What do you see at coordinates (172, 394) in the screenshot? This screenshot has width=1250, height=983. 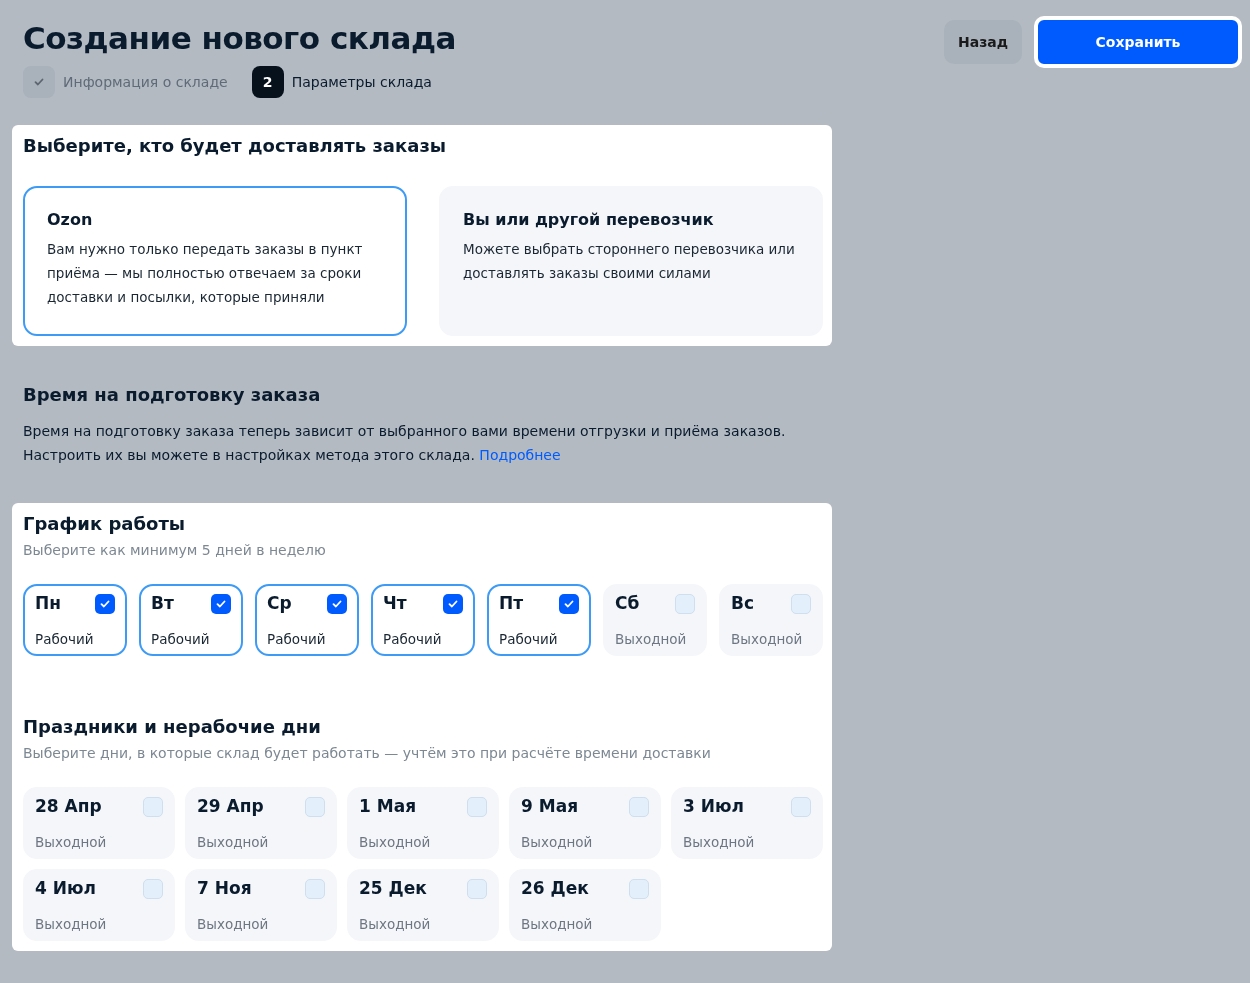 I see `section-title: Время на подготовку заказа` at bounding box center [172, 394].